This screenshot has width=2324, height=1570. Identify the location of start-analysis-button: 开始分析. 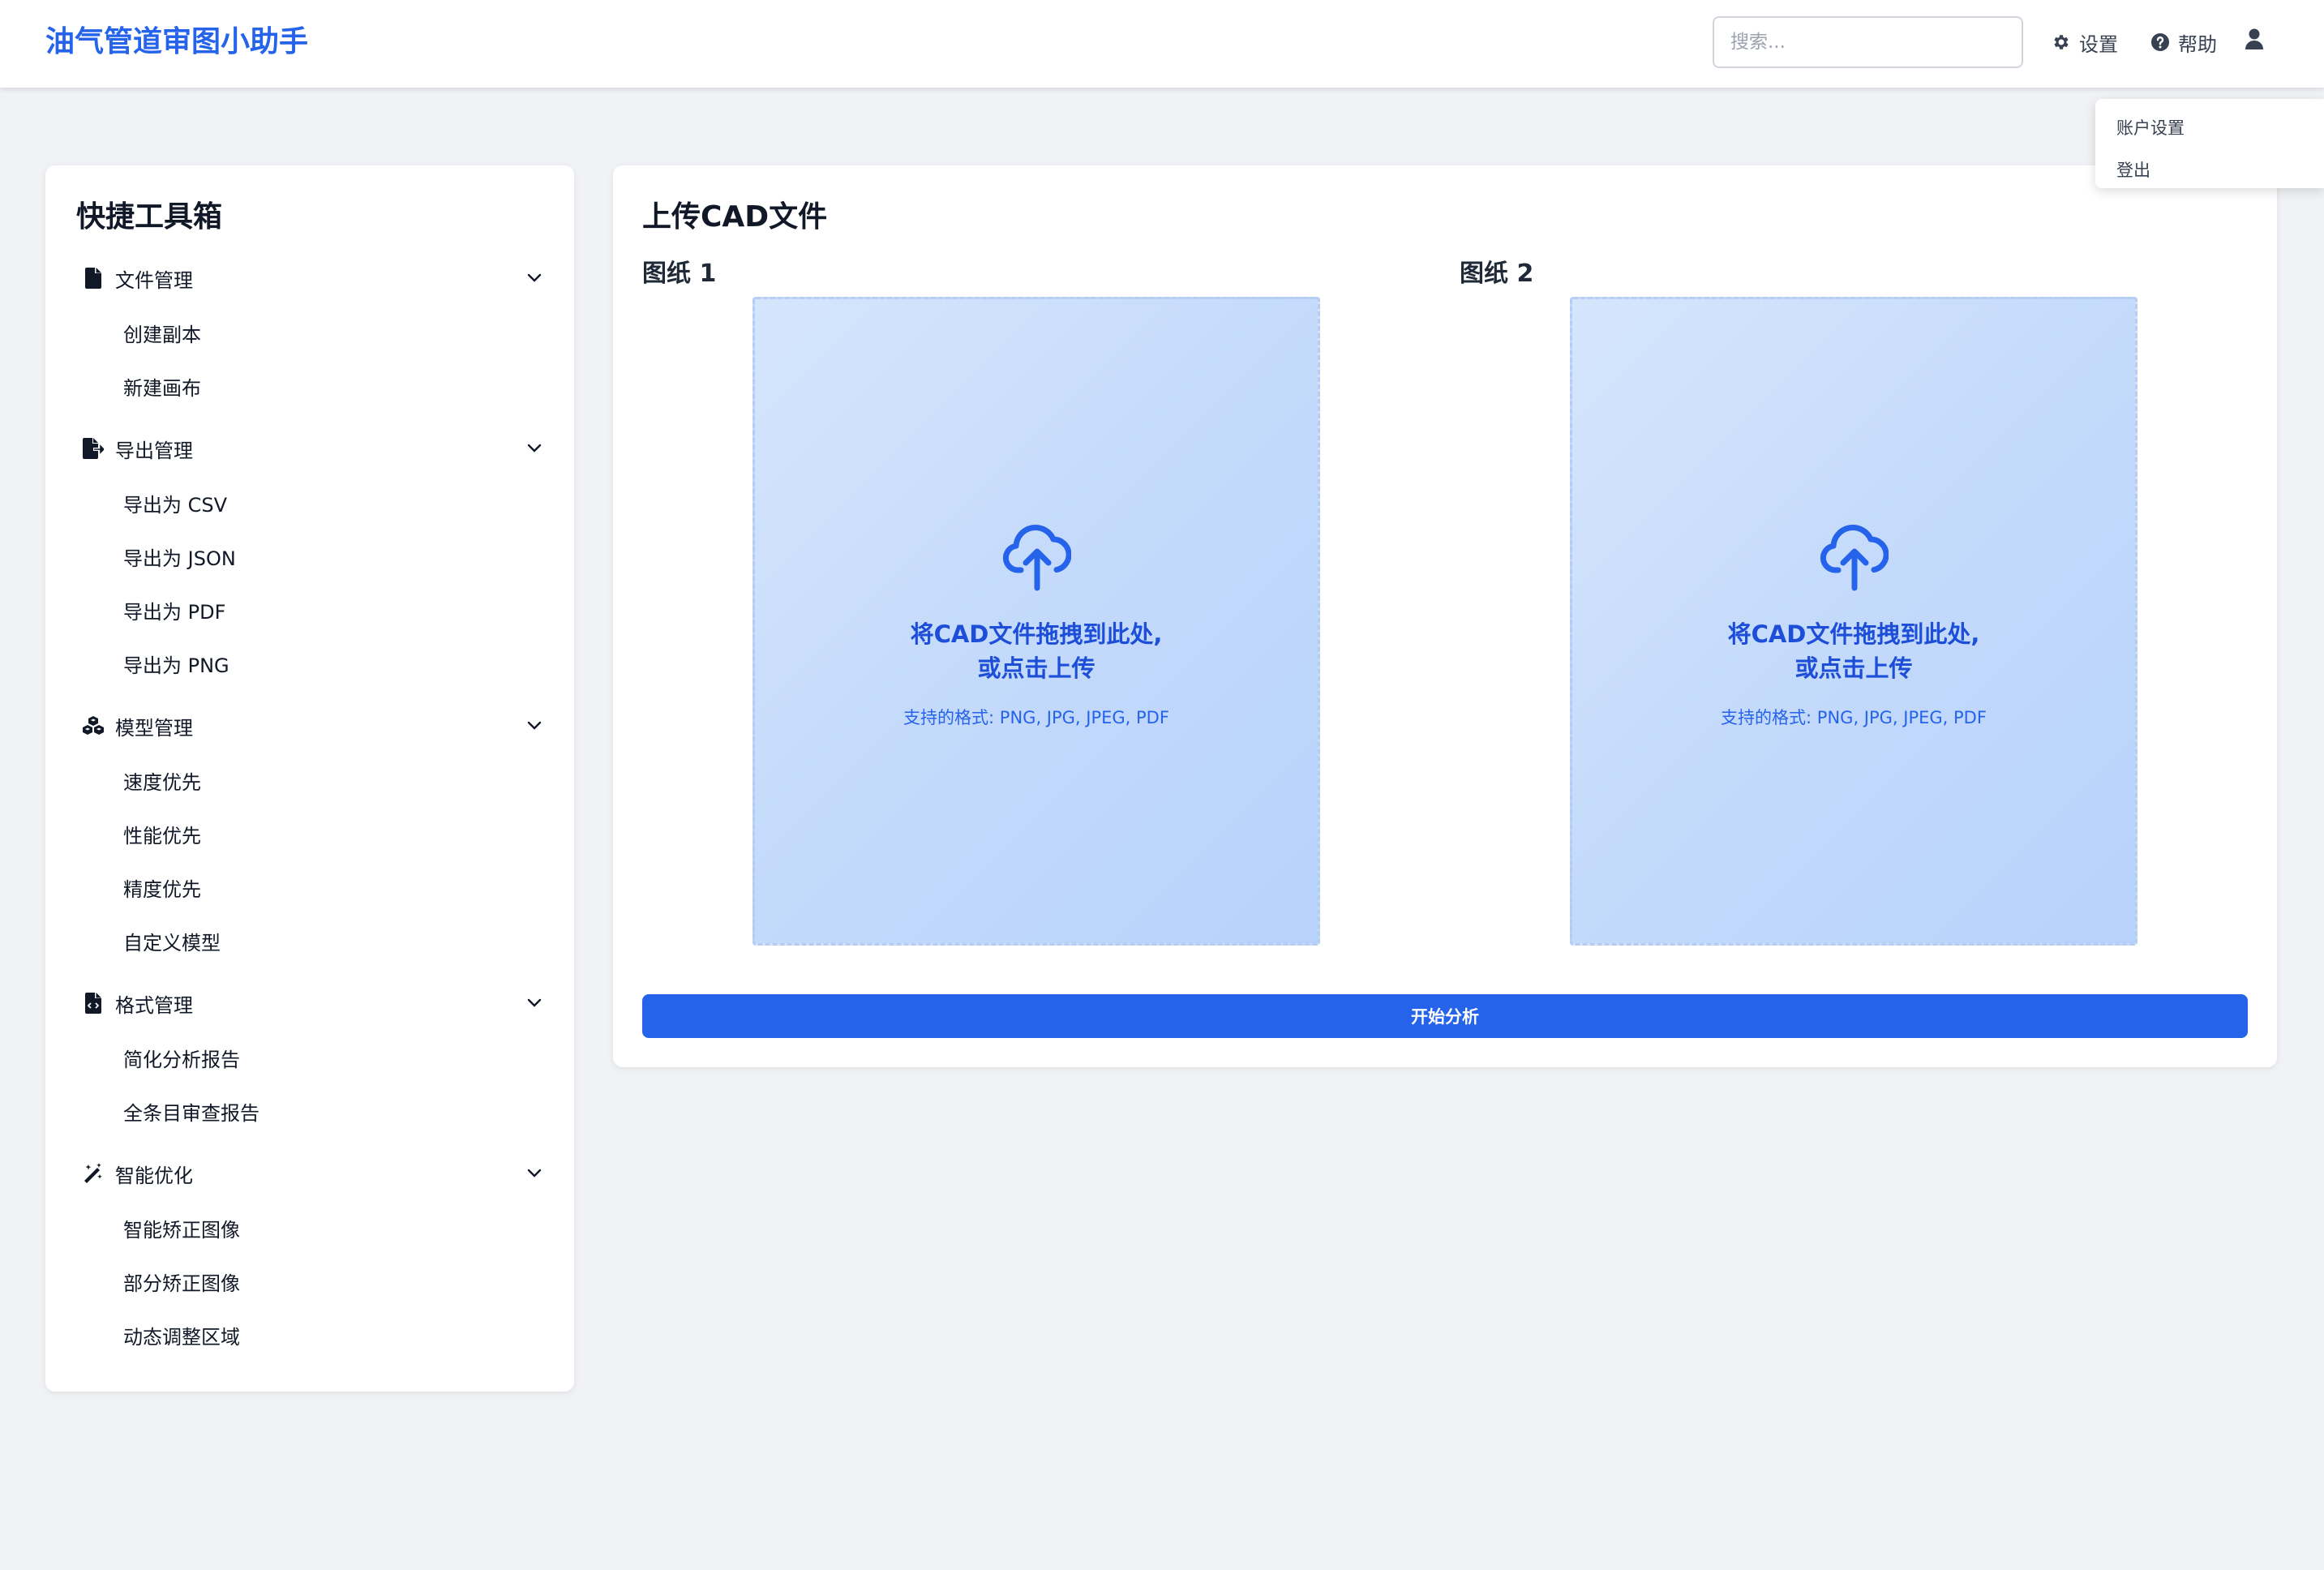
(1445, 1016).